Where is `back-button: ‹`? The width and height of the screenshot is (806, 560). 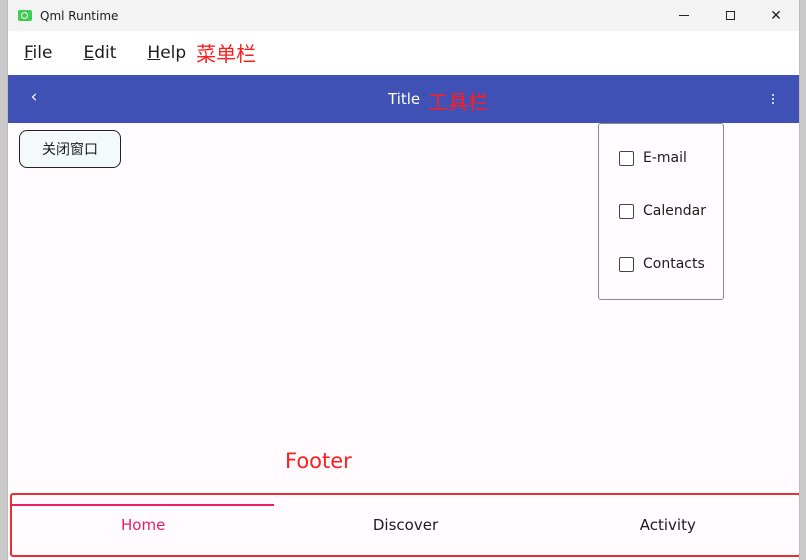 back-button: ‹ is located at coordinates (34, 97).